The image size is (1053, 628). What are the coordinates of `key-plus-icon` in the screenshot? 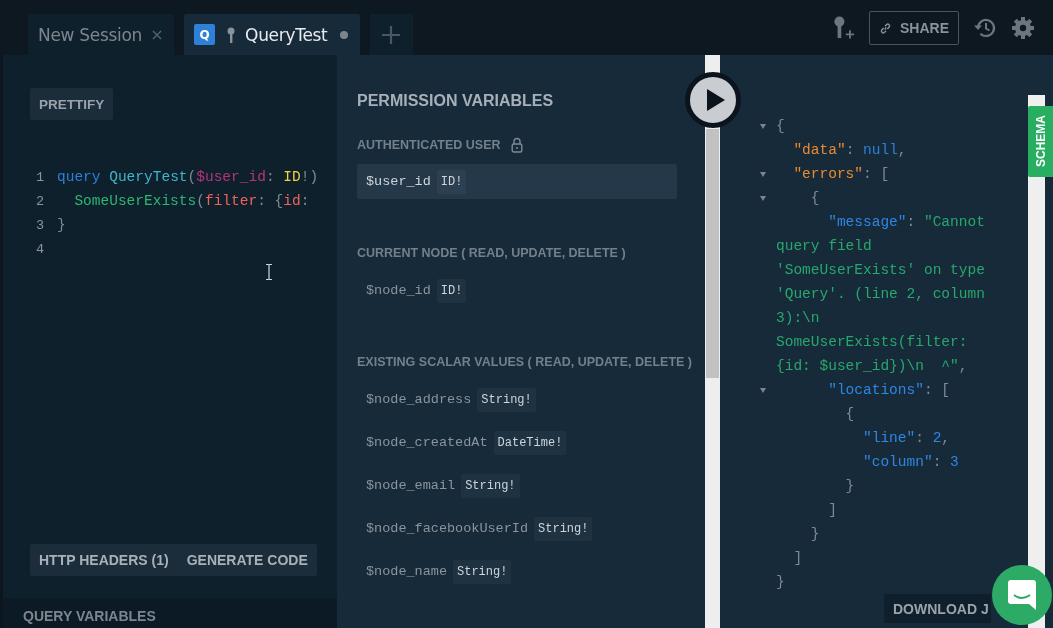 It's located at (844, 28).